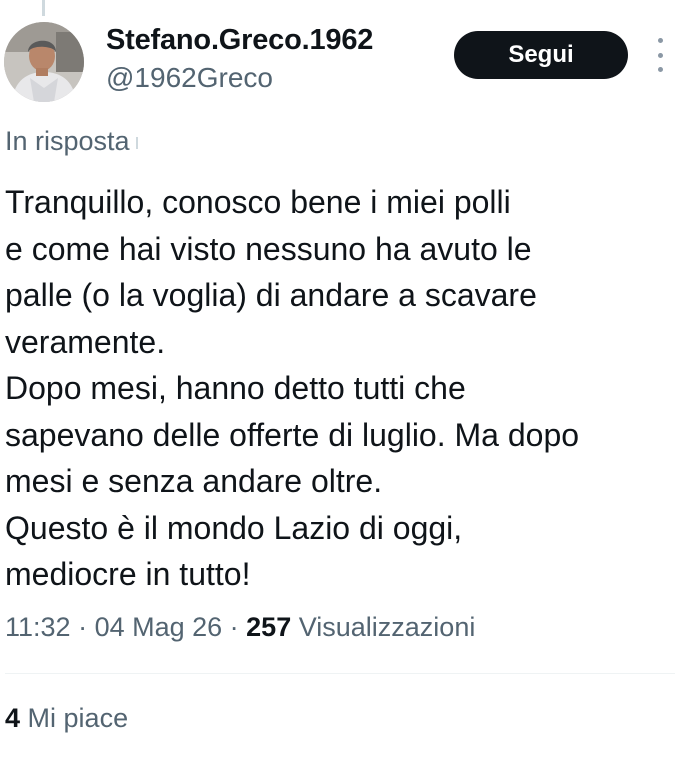  I want to click on tweet-meta: 11:32 · 04 Mag 26 · 257 Visualizzazioni, so click(240, 627).